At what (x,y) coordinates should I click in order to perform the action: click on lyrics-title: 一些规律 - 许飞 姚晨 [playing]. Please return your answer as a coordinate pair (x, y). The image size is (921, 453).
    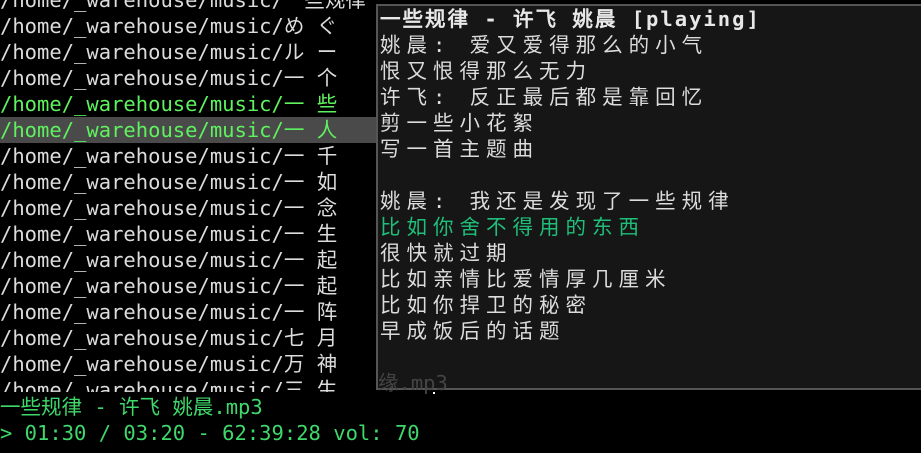
    Looking at the image, I should click on (570, 19).